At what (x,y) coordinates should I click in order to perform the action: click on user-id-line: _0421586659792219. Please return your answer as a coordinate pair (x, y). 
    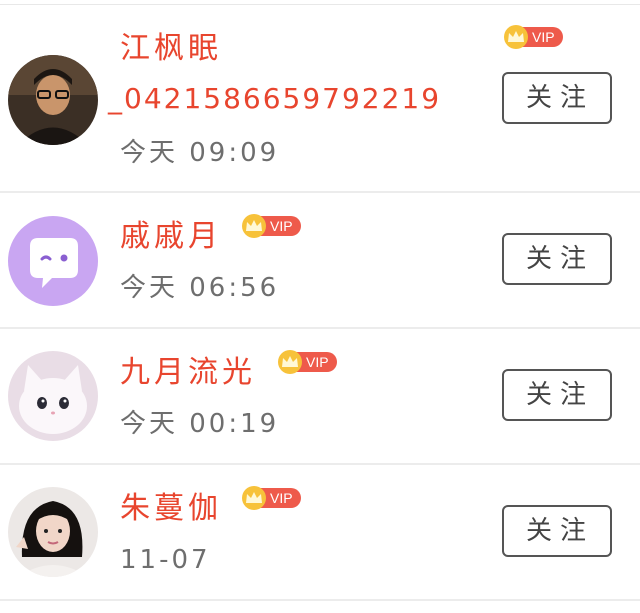
    Looking at the image, I should click on (275, 98).